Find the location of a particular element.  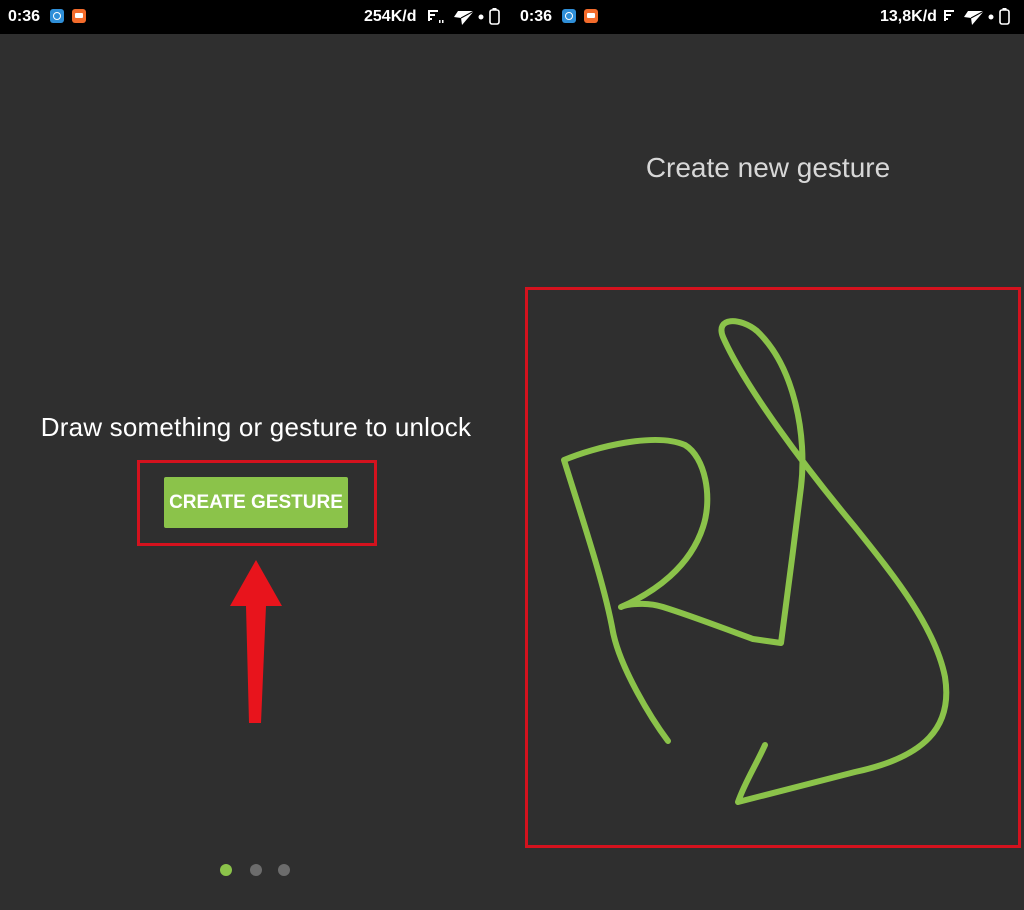

status-bar: 0:36 13,8K/d is located at coordinates (768, 17).